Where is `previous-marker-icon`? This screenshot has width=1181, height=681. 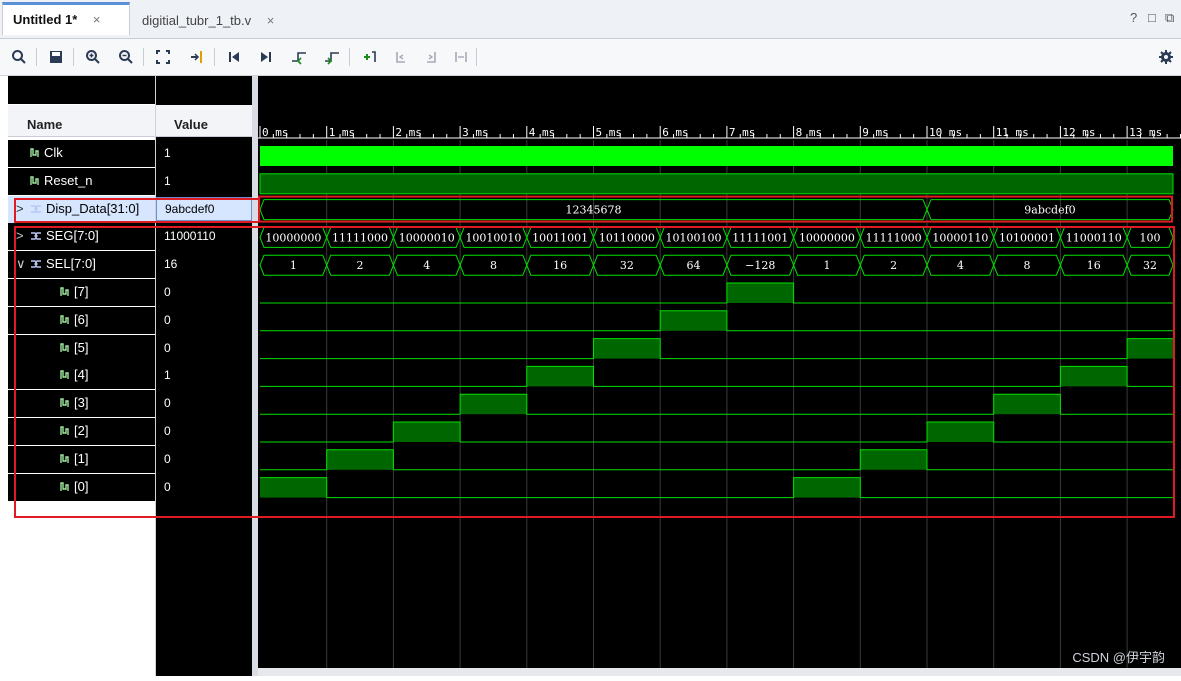
previous-marker-icon is located at coordinates (401, 57).